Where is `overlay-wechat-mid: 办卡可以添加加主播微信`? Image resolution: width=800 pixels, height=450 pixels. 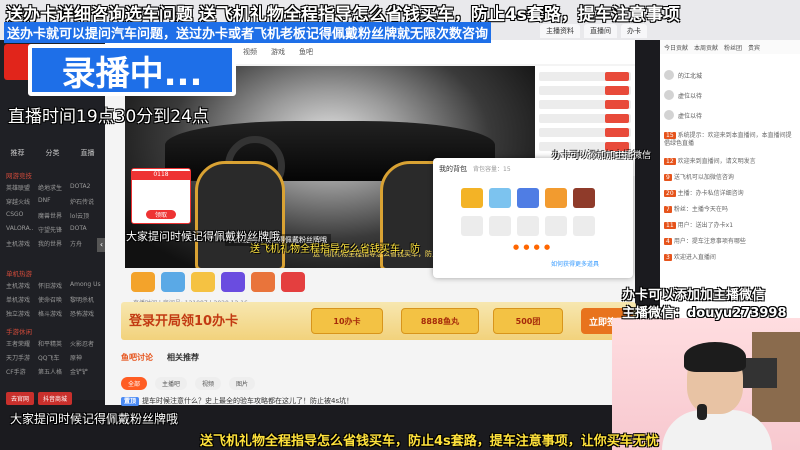 overlay-wechat-mid: 办卡可以添加加主播微信 is located at coordinates (602, 156).